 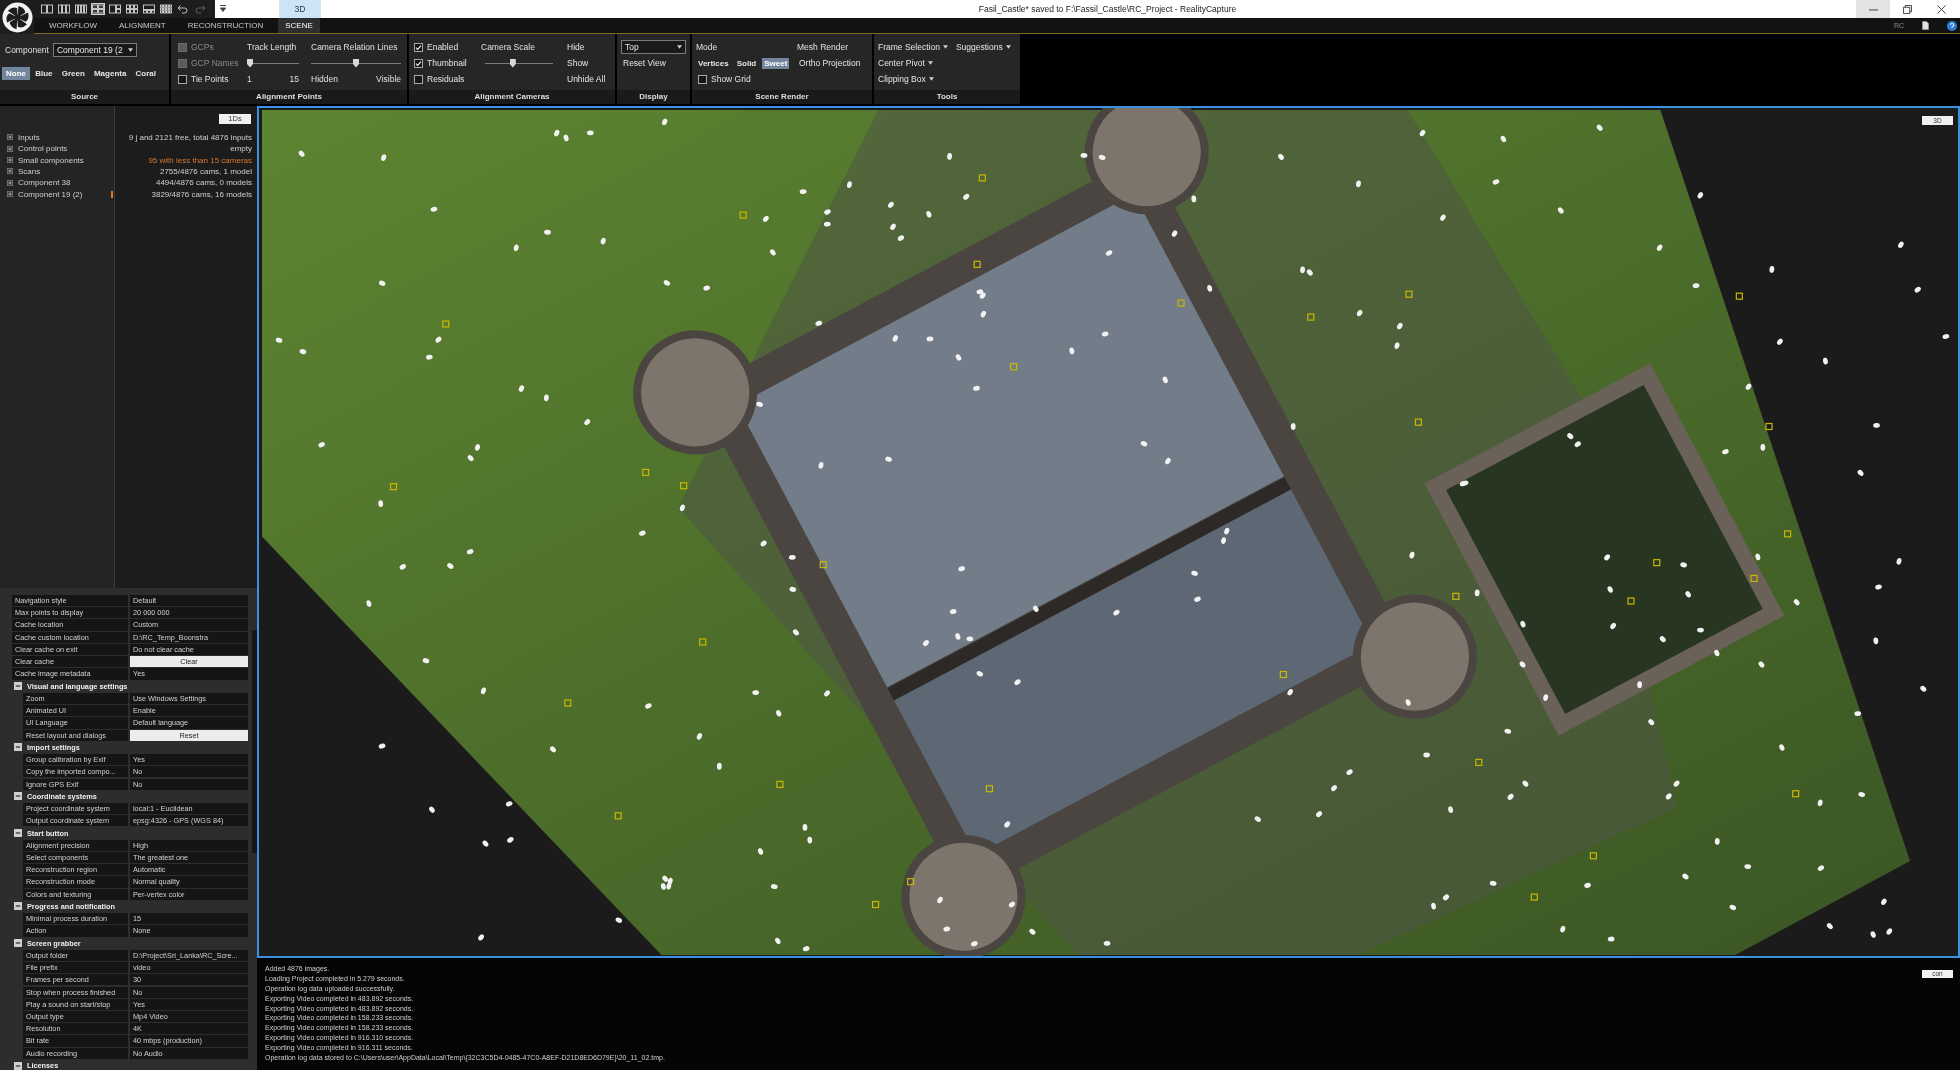 What do you see at coordinates (254, 741) in the screenshot?
I see `scrollbar-thumb` at bounding box center [254, 741].